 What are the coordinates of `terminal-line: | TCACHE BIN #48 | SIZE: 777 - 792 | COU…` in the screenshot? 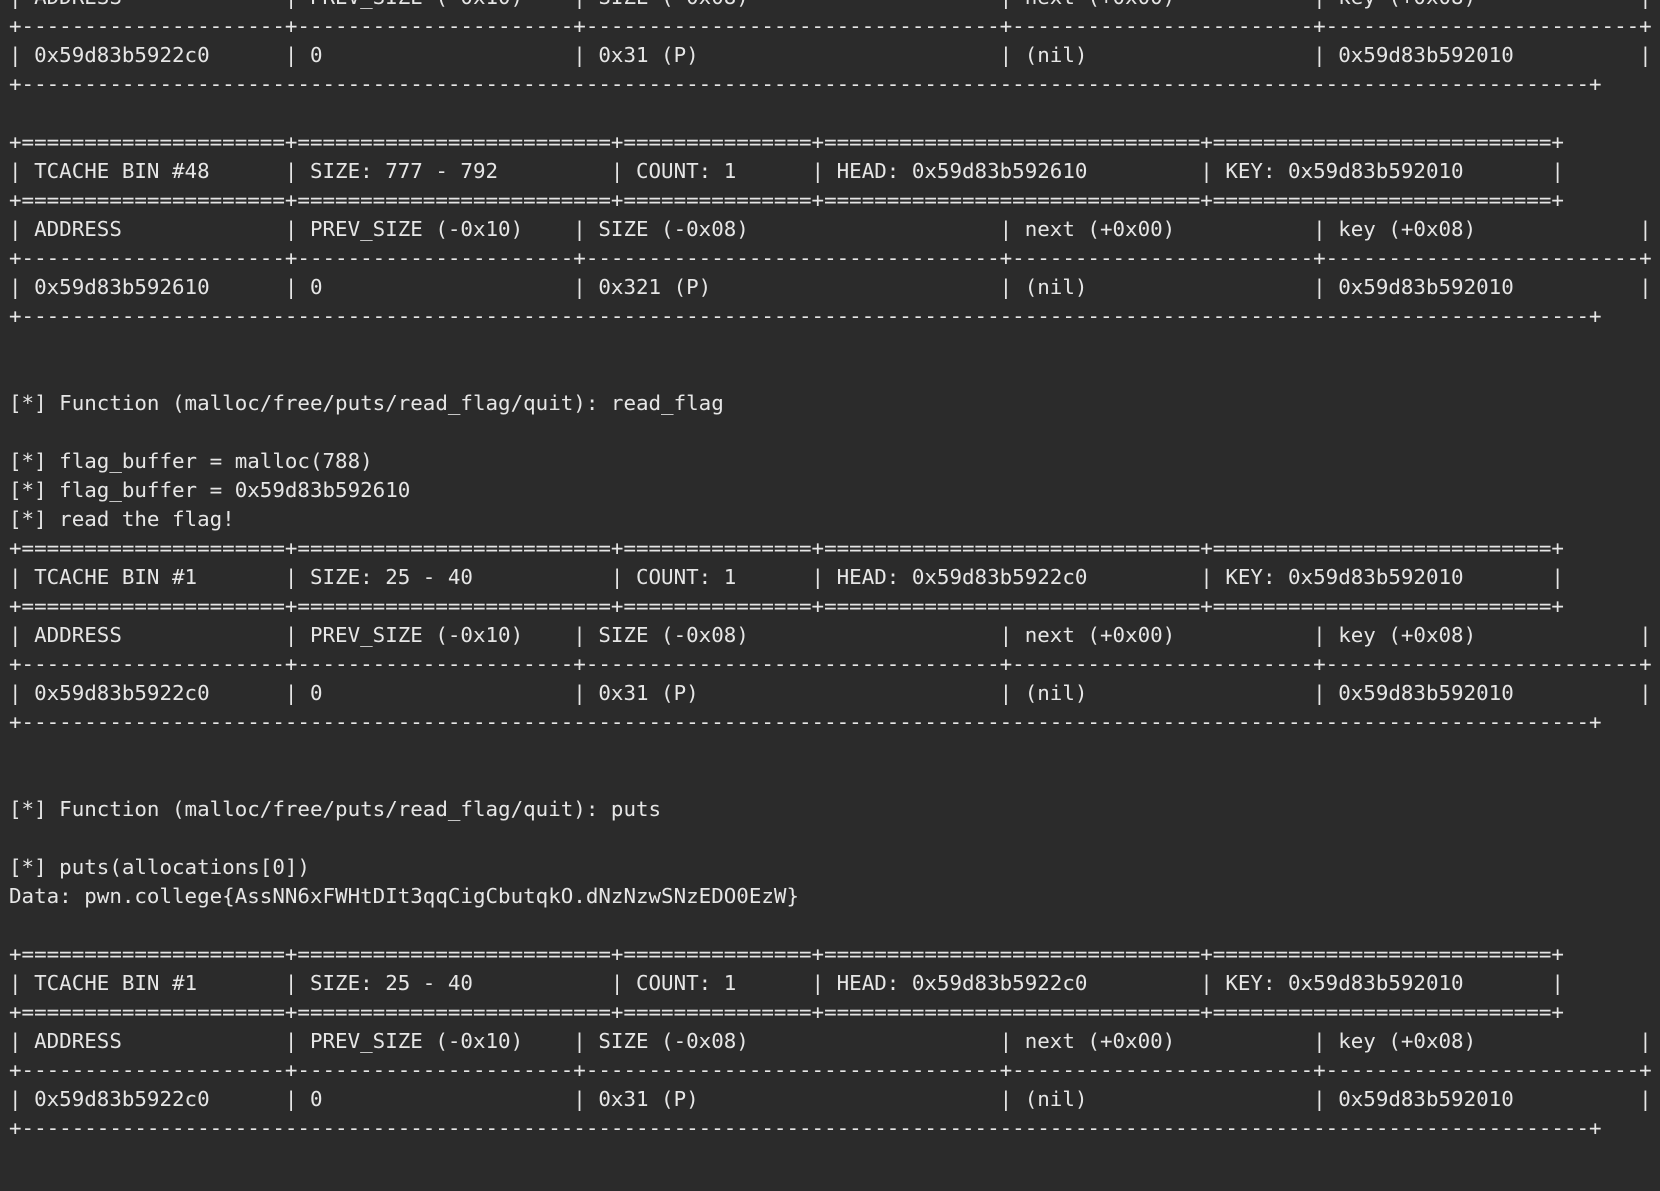 It's located at (786, 171).